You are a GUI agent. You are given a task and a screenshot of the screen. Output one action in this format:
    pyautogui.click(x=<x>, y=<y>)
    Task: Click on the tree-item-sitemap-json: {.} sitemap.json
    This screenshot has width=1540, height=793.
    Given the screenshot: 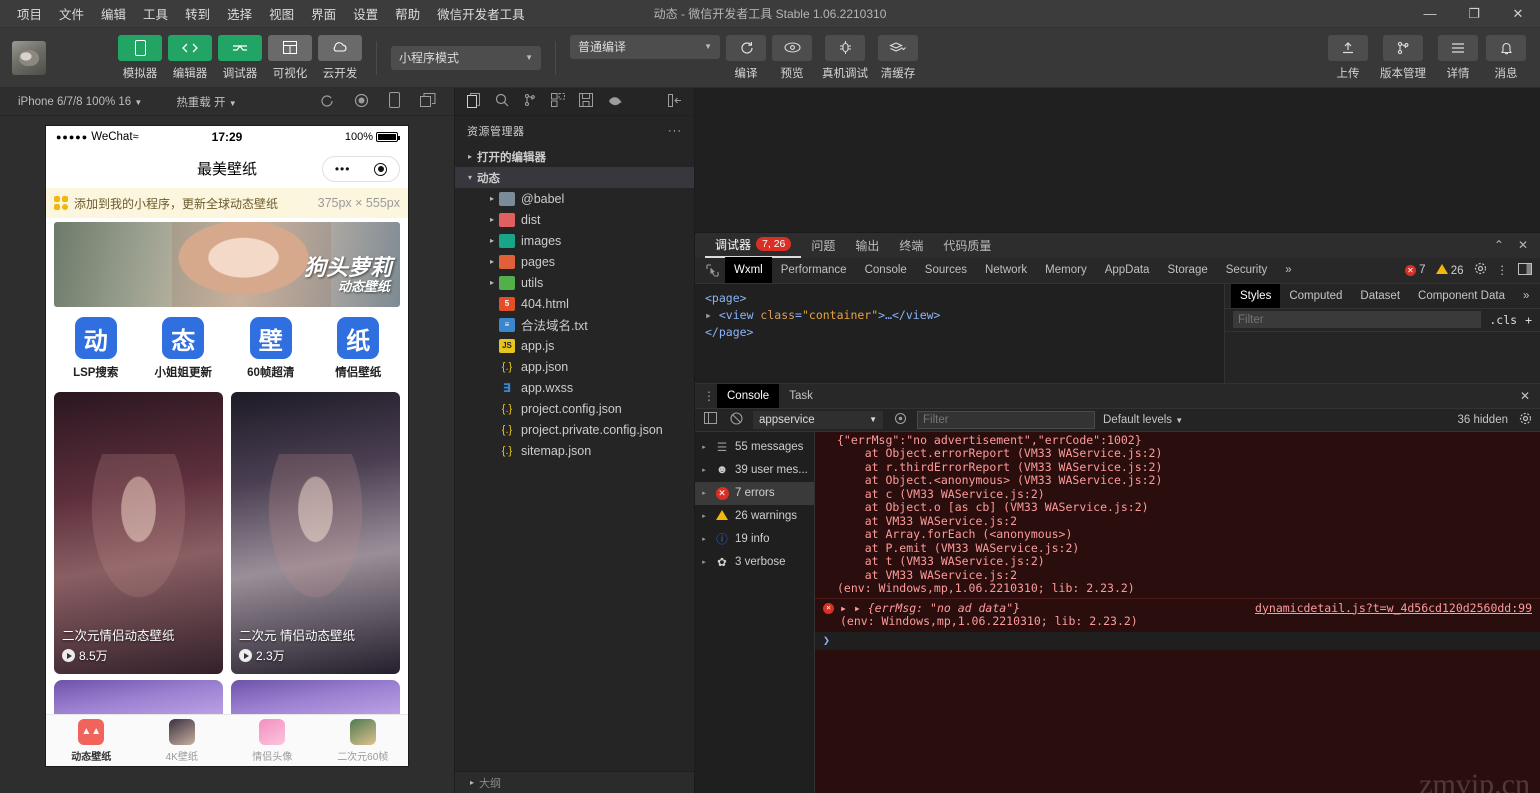 What is the action you would take?
    pyautogui.click(x=574, y=450)
    